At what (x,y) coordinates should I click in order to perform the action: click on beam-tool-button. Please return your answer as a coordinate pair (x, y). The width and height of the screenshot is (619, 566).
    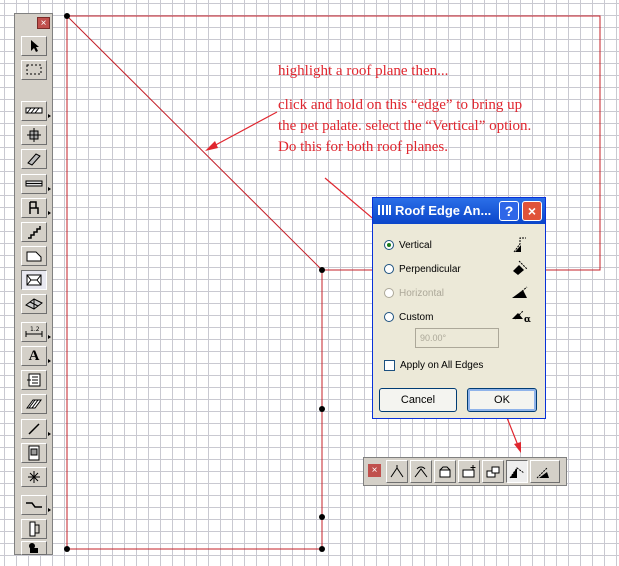
    Looking at the image, I should click on (34, 159).